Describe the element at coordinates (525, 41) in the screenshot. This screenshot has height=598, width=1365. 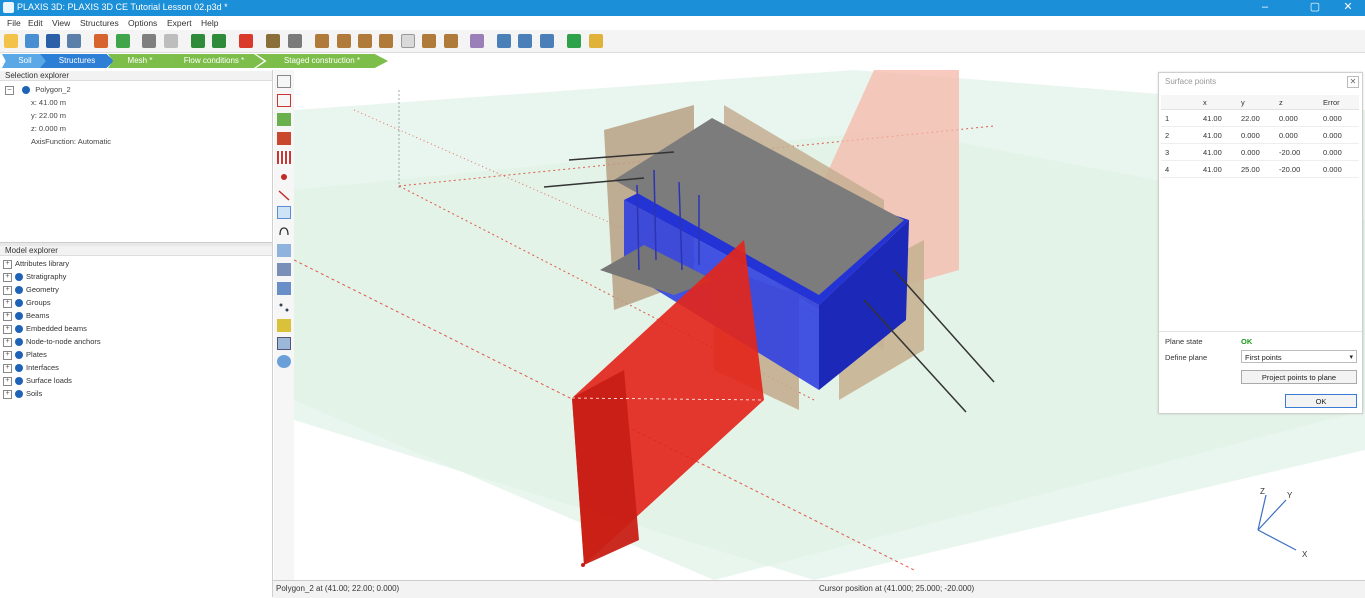
I see `zoom-out-icon` at that location.